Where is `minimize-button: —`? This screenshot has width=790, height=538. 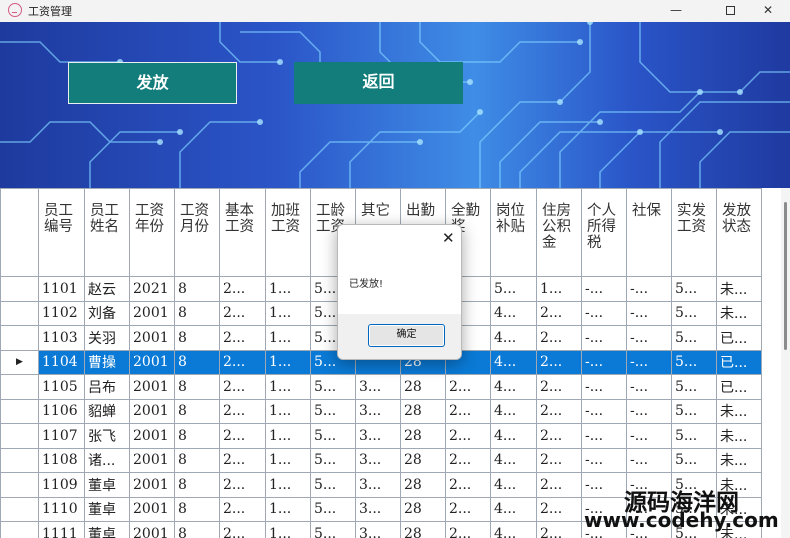 minimize-button: — is located at coordinates (676, 11).